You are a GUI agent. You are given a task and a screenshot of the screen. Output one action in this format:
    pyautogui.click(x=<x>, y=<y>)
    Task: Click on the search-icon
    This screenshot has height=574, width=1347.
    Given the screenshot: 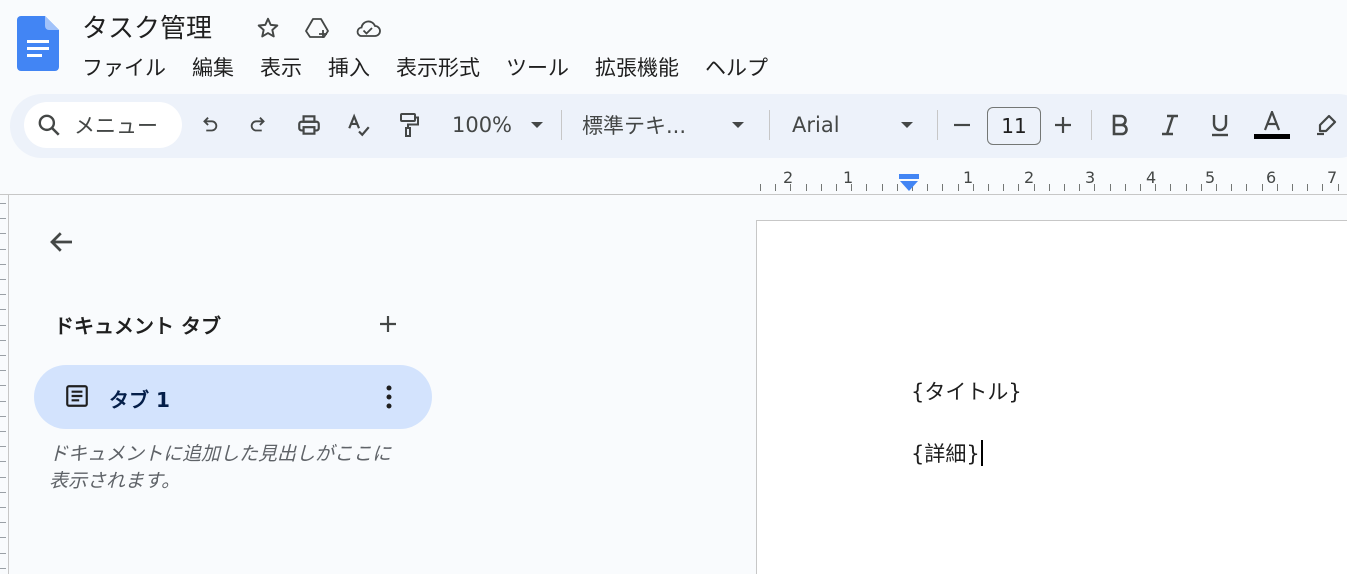 What is the action you would take?
    pyautogui.click(x=49, y=125)
    